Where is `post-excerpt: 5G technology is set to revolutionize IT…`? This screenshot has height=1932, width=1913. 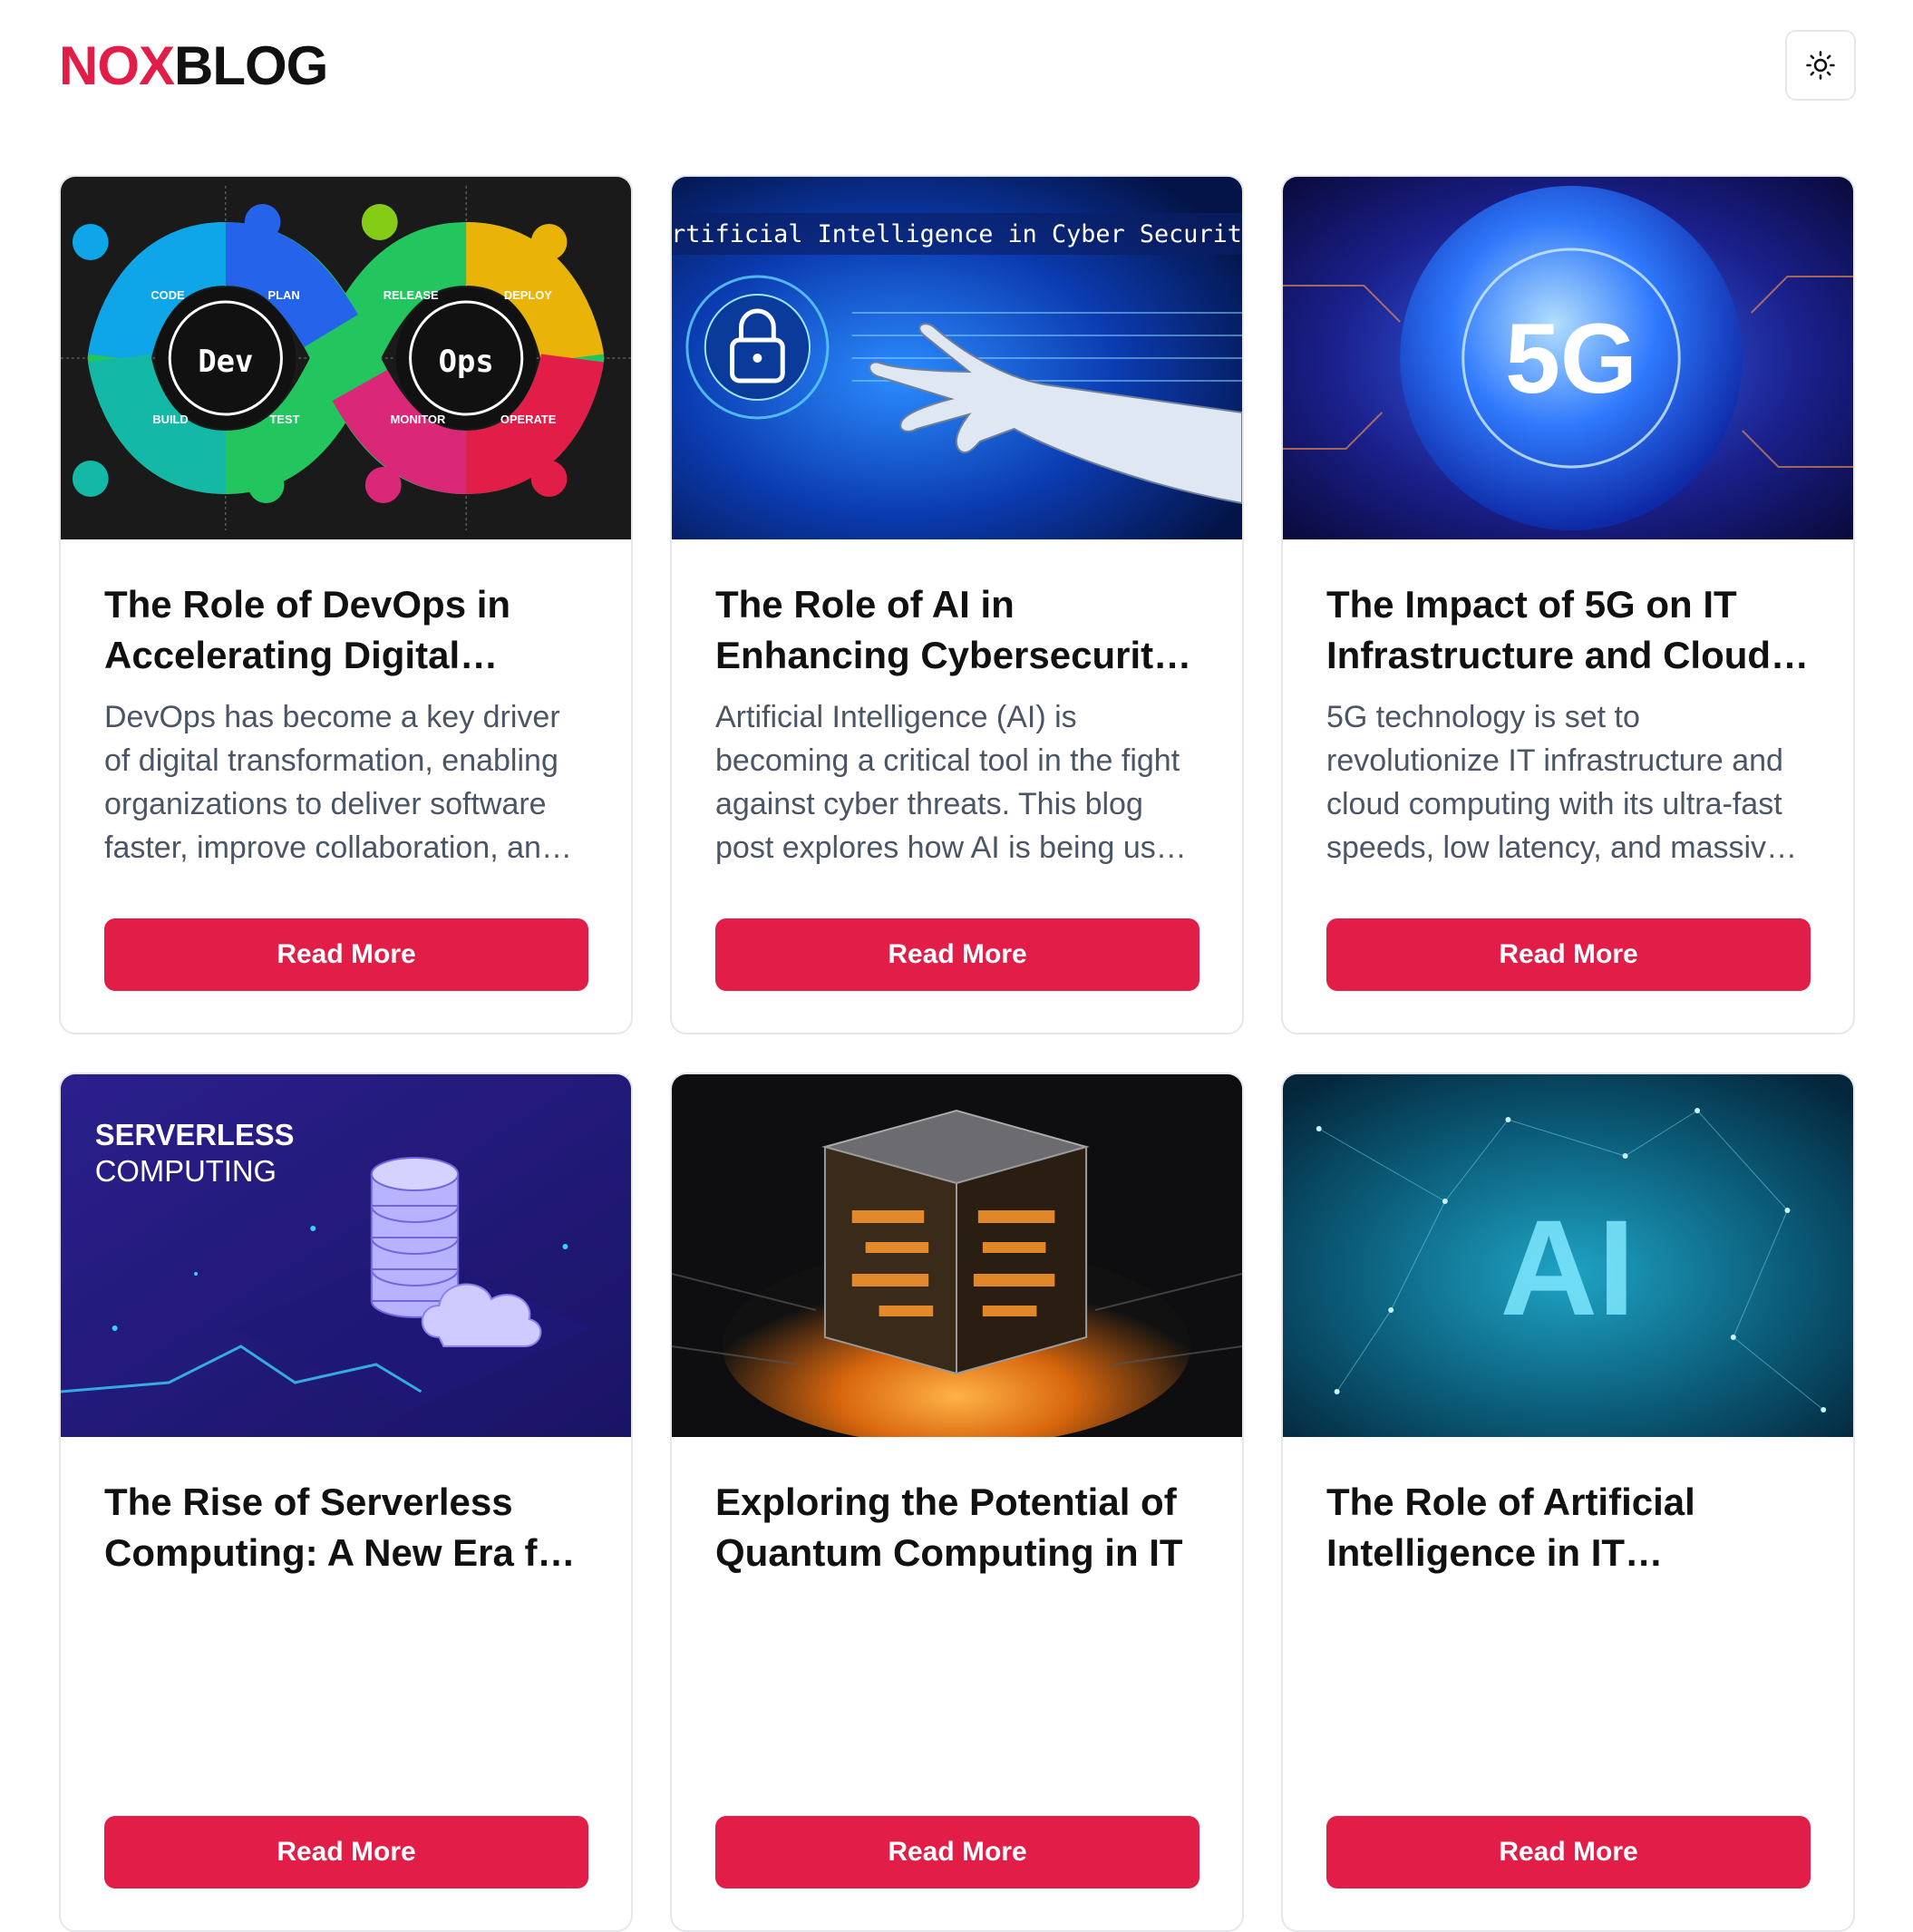
post-excerpt: 5G technology is set to revolutionize IT… is located at coordinates (1554, 782).